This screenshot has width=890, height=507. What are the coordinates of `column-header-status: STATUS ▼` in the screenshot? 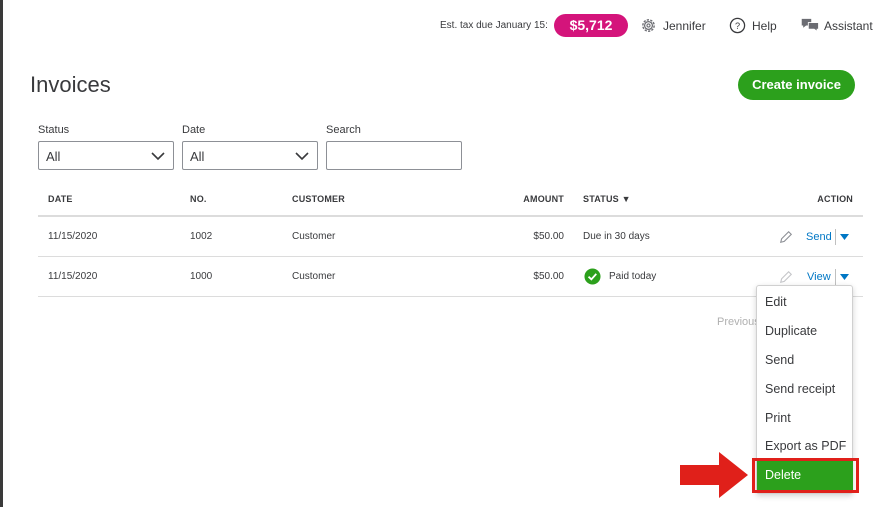 It's located at (607, 199).